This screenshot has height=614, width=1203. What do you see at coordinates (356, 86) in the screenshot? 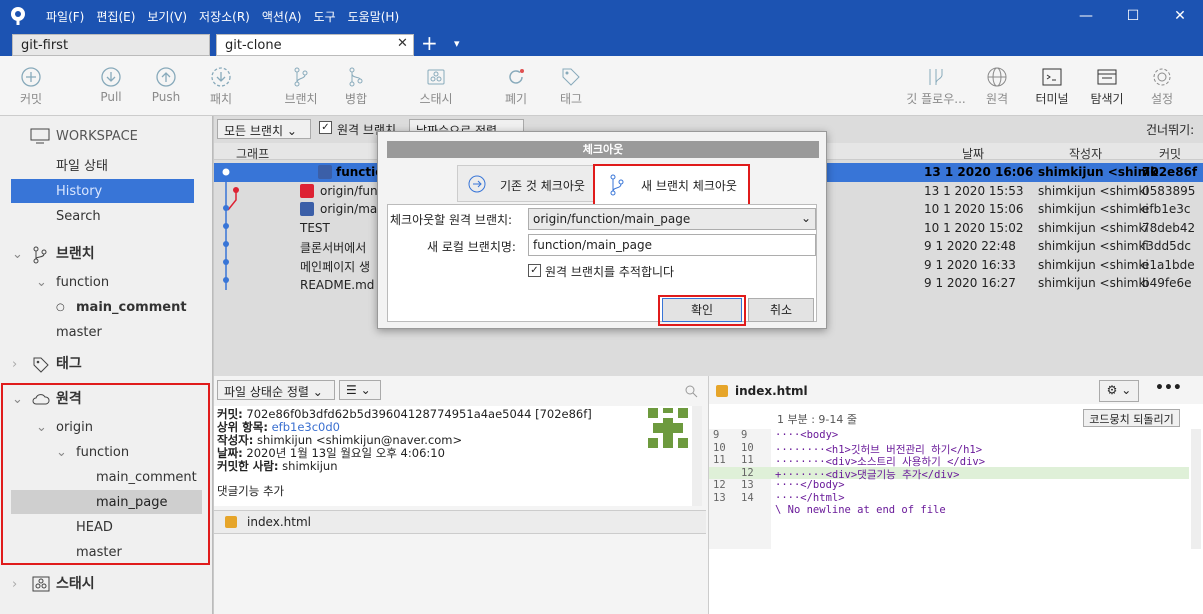
I see `merge-button: 병합` at bounding box center [356, 86].